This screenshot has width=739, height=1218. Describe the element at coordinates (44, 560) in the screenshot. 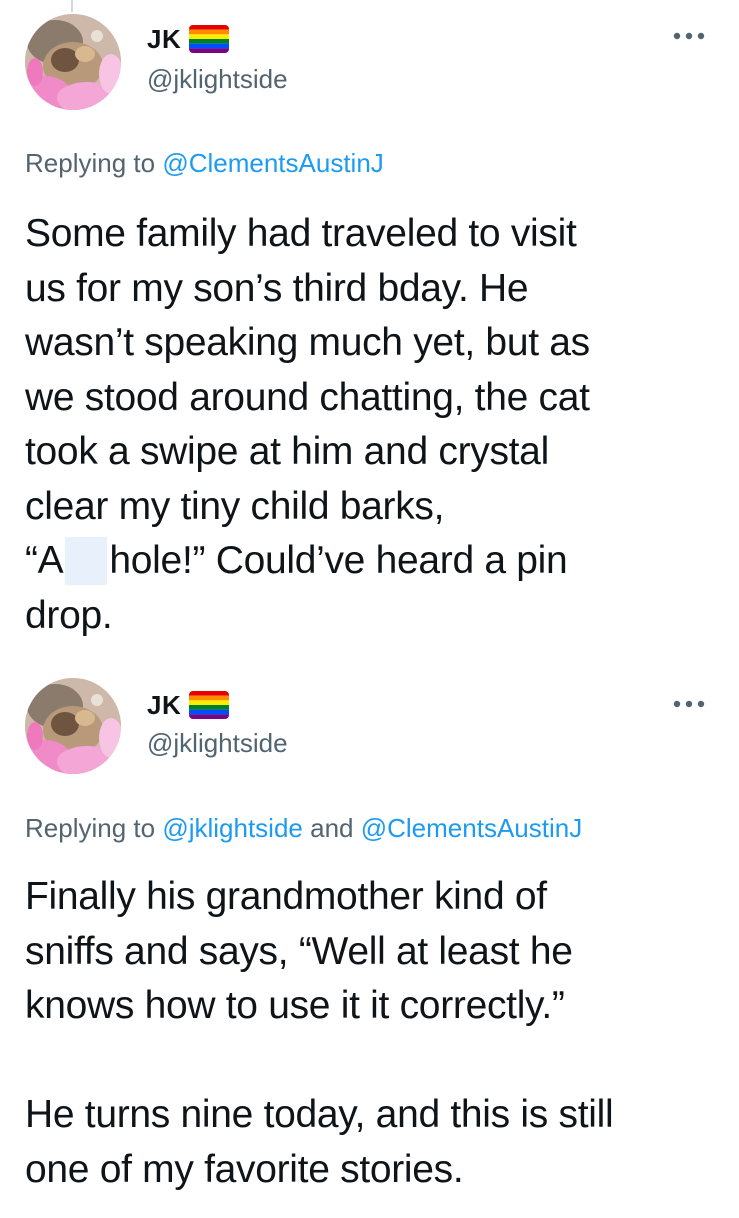

I see `redacted-line-before: “A` at that location.